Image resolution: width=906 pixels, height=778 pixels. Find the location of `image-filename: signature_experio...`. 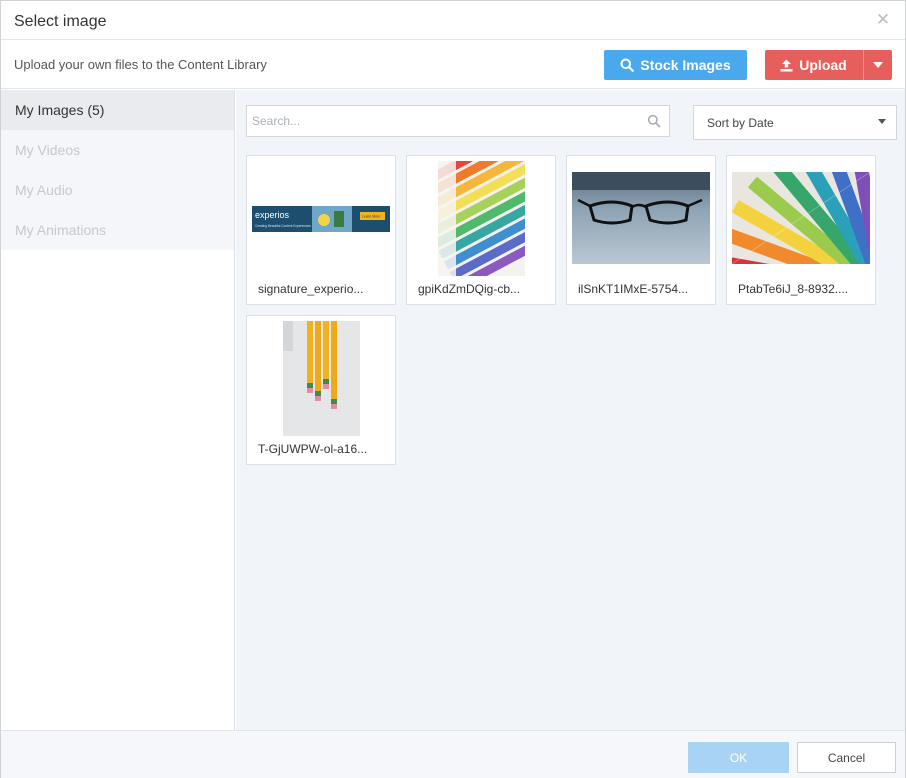

image-filename: signature_experio... is located at coordinates (311, 289).